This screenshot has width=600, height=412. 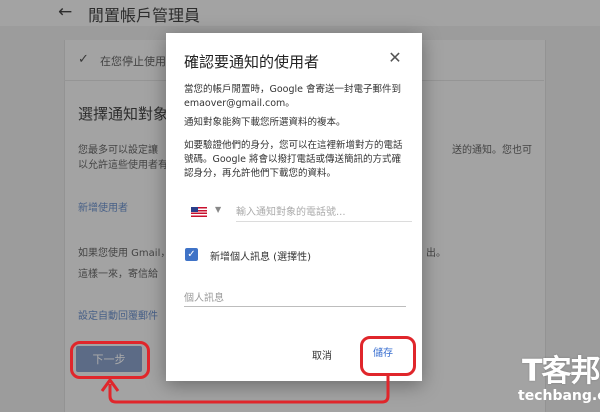 What do you see at coordinates (561, 371) in the screenshot?
I see `watermark-logo: T客邦` at bounding box center [561, 371].